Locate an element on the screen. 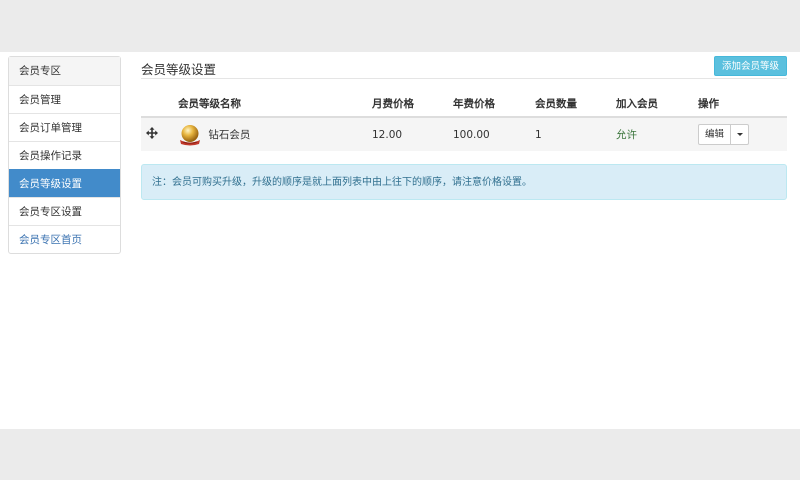 Image resolution: width=800 pixels, height=480 pixels. actions-cell: 编辑 is located at coordinates (742, 134).